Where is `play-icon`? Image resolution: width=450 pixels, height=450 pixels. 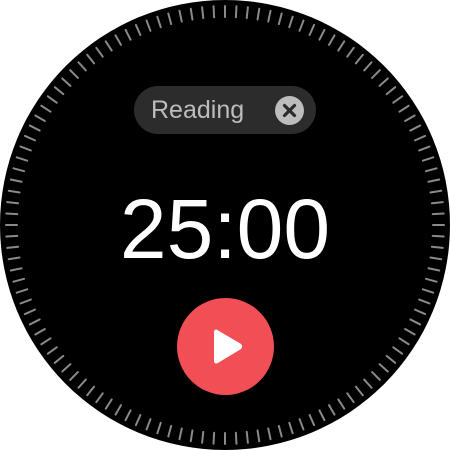 play-icon is located at coordinates (228, 346).